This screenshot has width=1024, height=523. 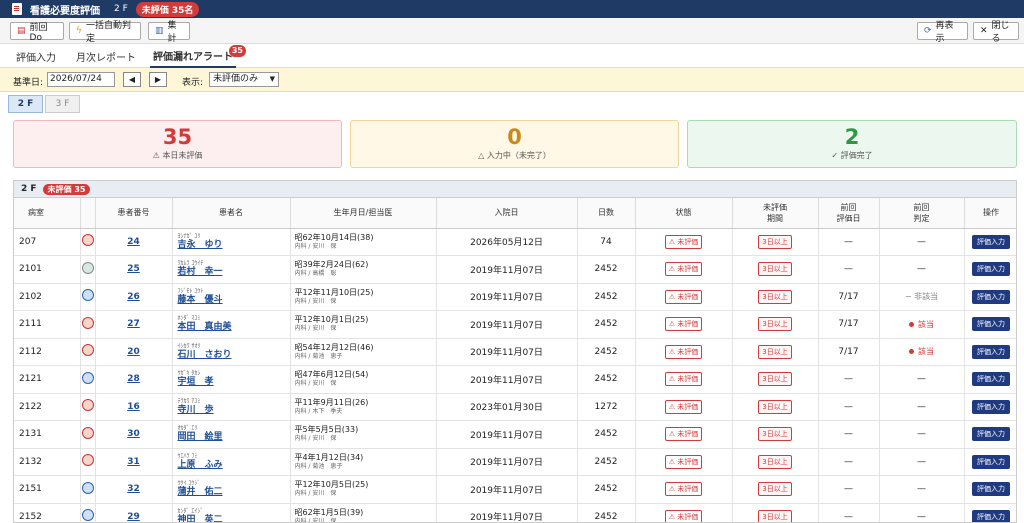 What do you see at coordinates (133, 324) in the screenshot?
I see `patient-id-link: 27` at bounding box center [133, 324].